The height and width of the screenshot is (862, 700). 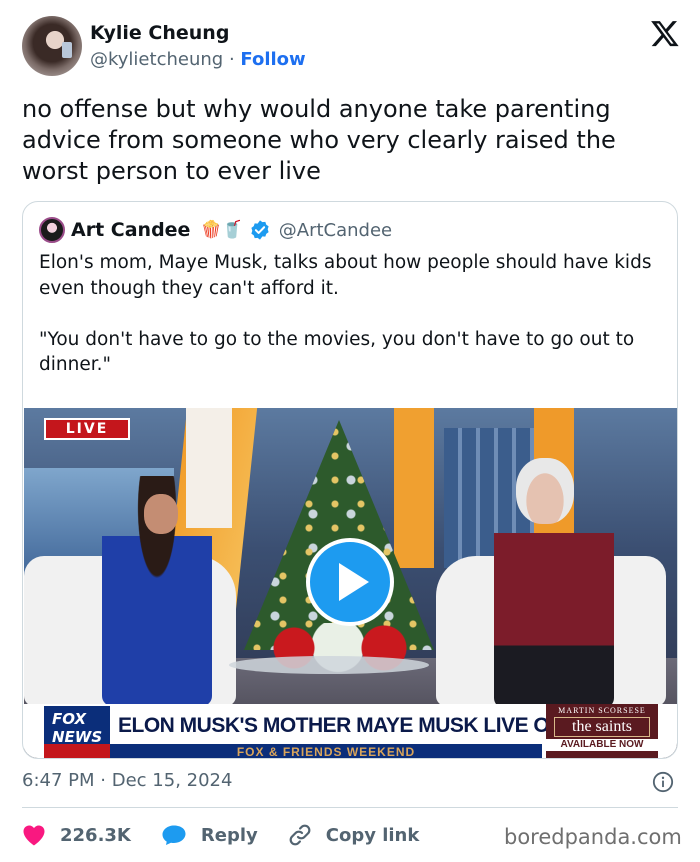 I want to click on verified-badge-icon, so click(x=260, y=230).